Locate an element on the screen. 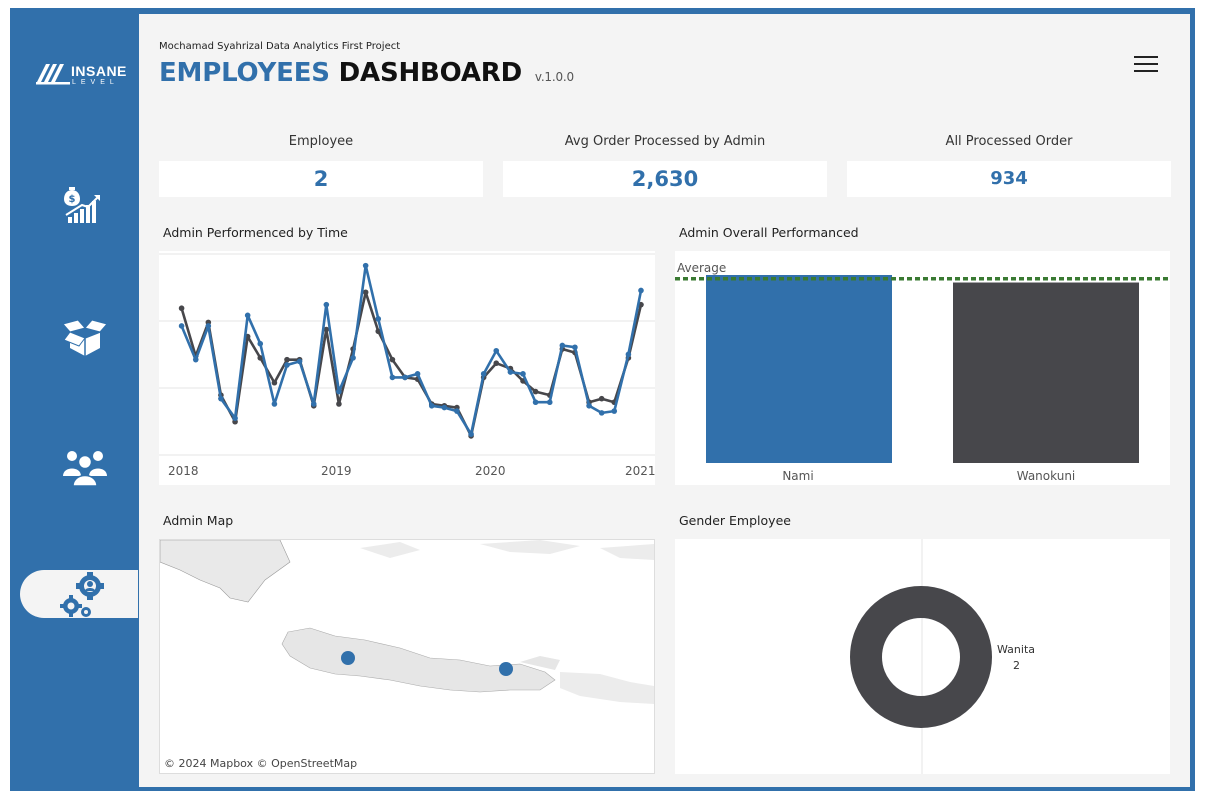  sidebar-item-sales: $ is located at coordinates (79, 207).